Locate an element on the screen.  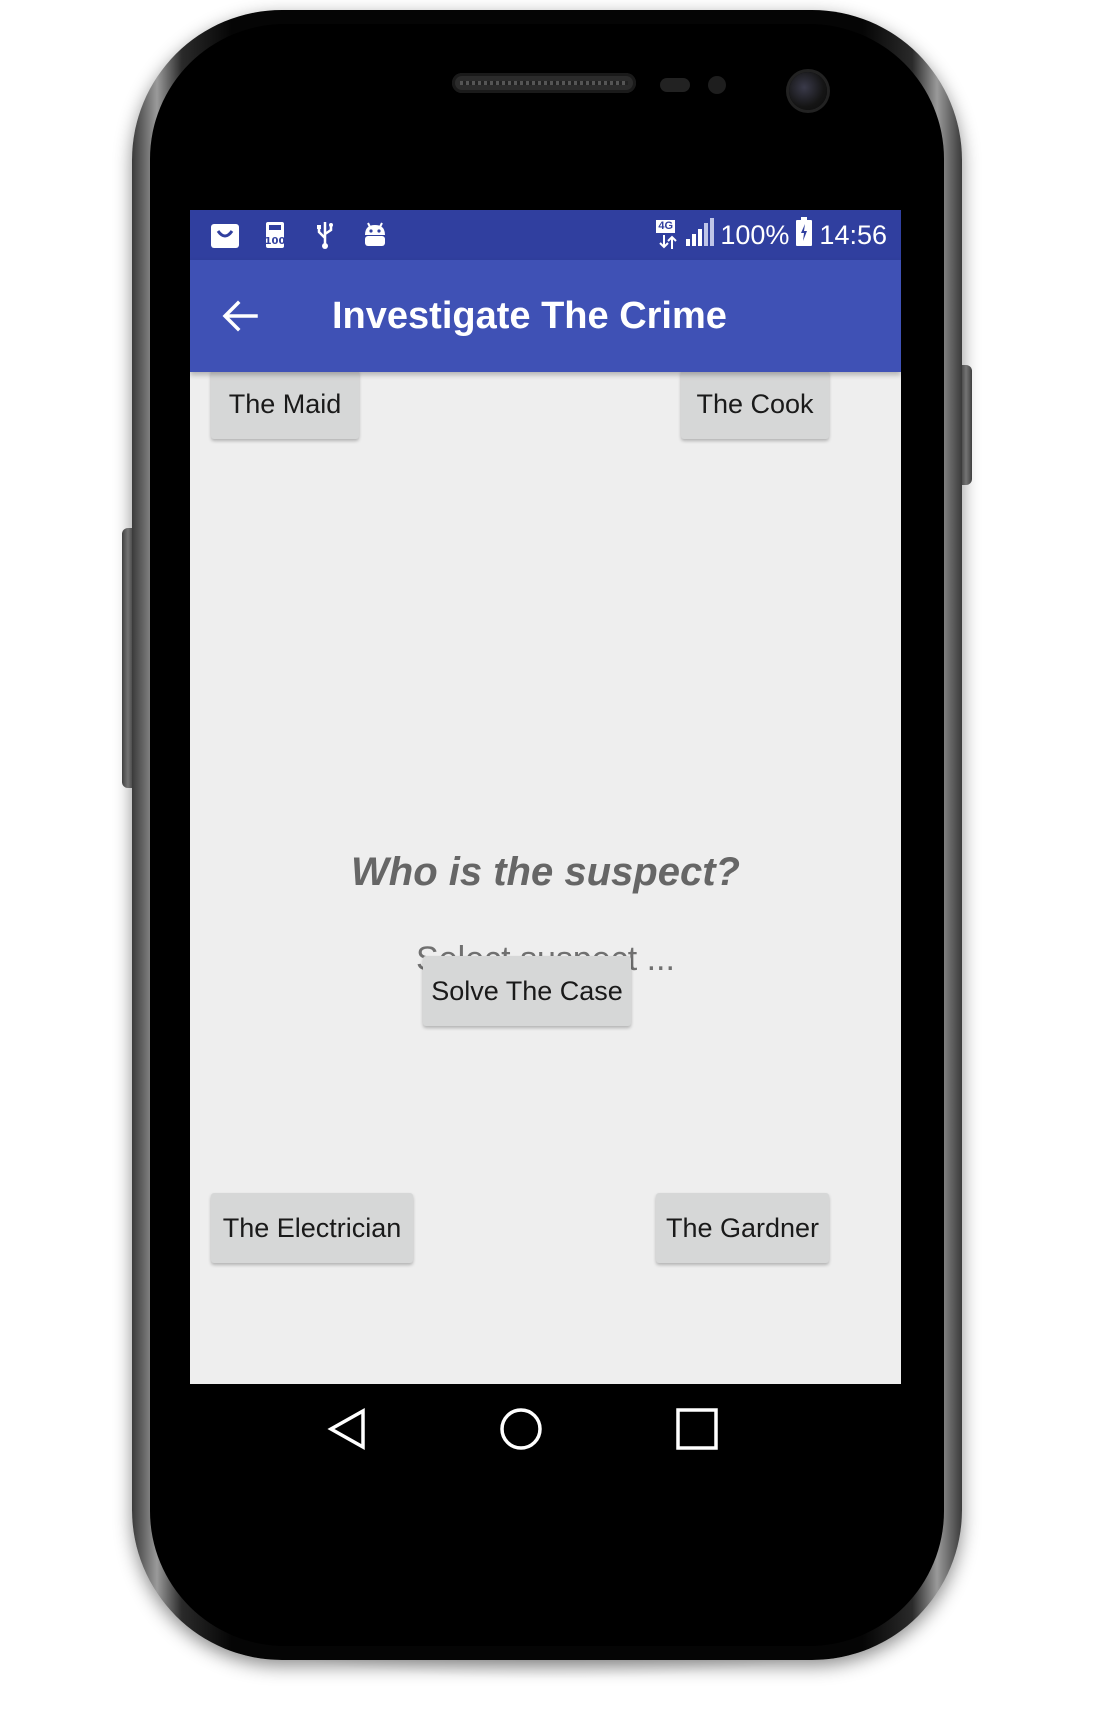
solve-case-button: Solve The Case is located at coordinates (527, 991).